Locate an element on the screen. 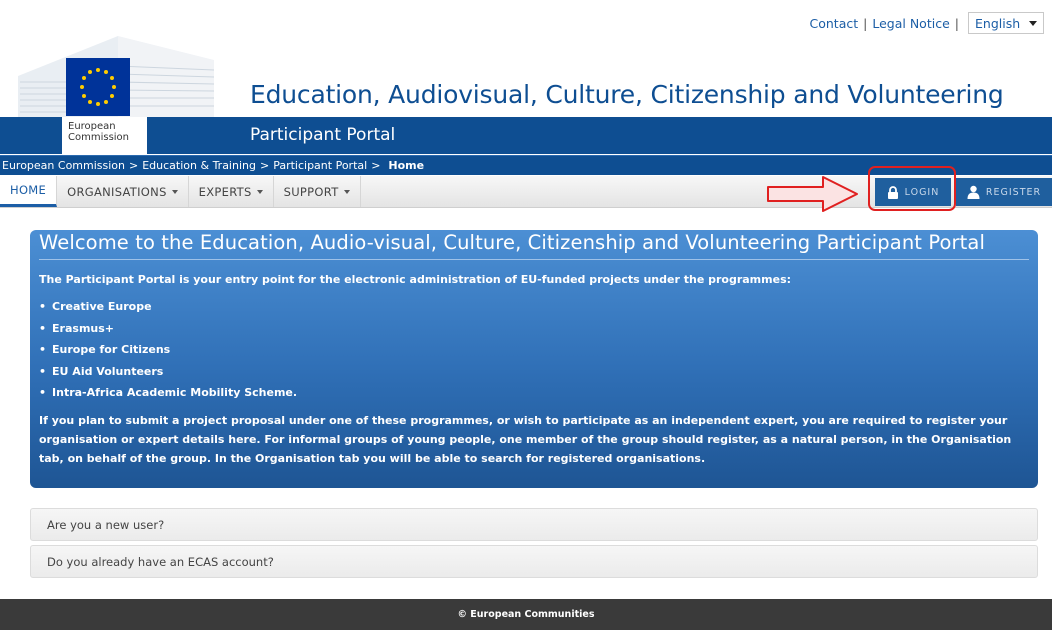  logo-line-1: European is located at coordinates (92, 126).